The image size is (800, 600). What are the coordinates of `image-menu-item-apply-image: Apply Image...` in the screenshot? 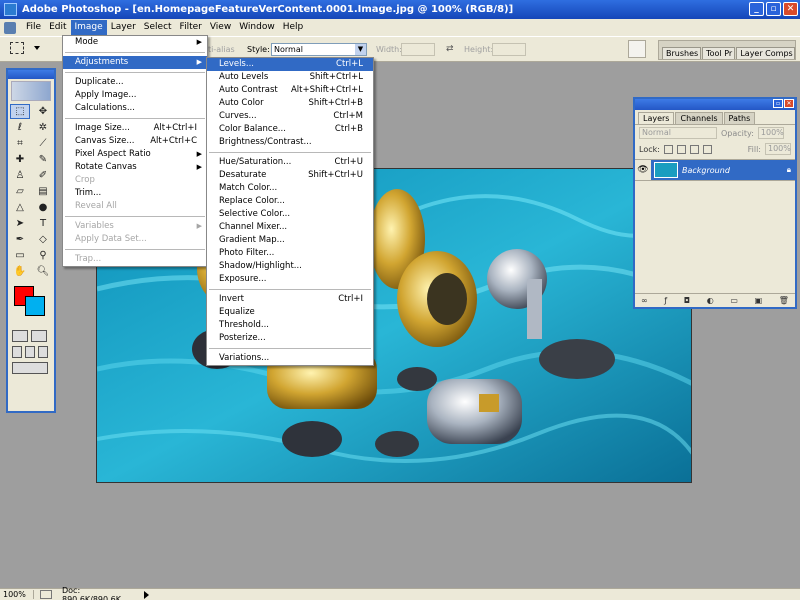 It's located at (135, 95).